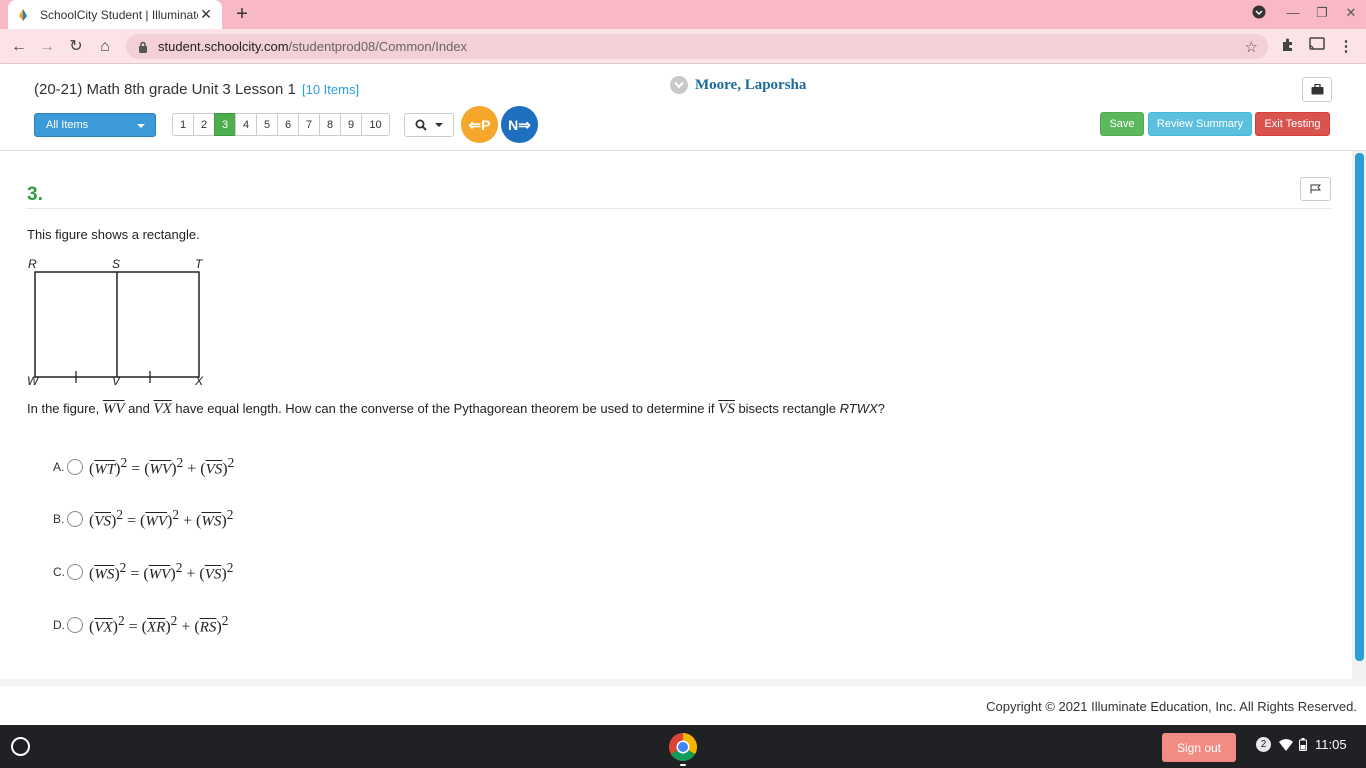 Image resolution: width=1366 pixels, height=768 pixels. I want to click on running-indicator, so click(683, 765).